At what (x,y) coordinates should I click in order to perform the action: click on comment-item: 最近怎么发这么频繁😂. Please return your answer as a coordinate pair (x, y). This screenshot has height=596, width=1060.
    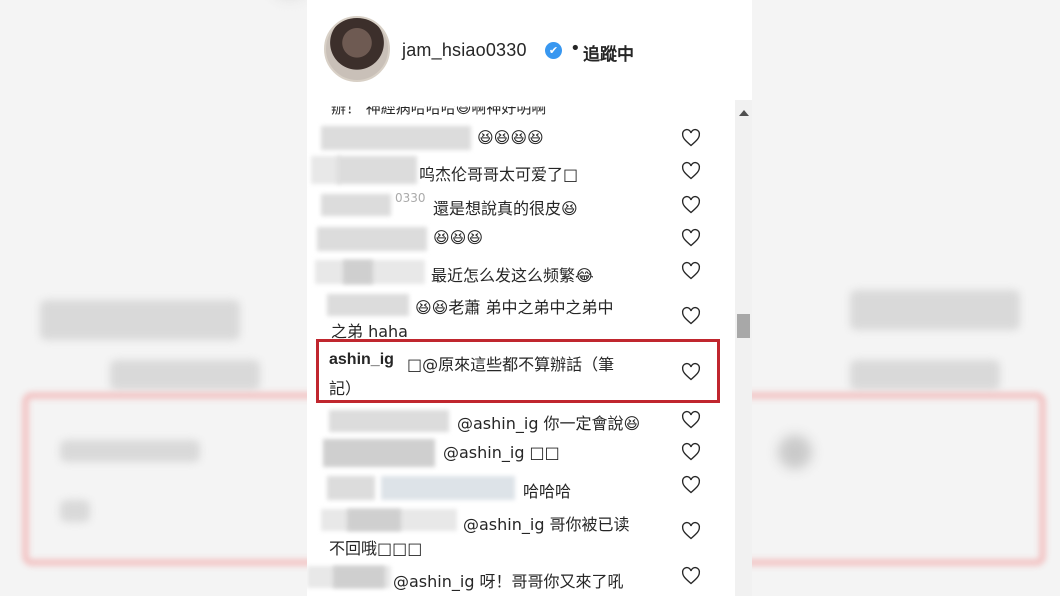
    Looking at the image, I should click on (521, 272).